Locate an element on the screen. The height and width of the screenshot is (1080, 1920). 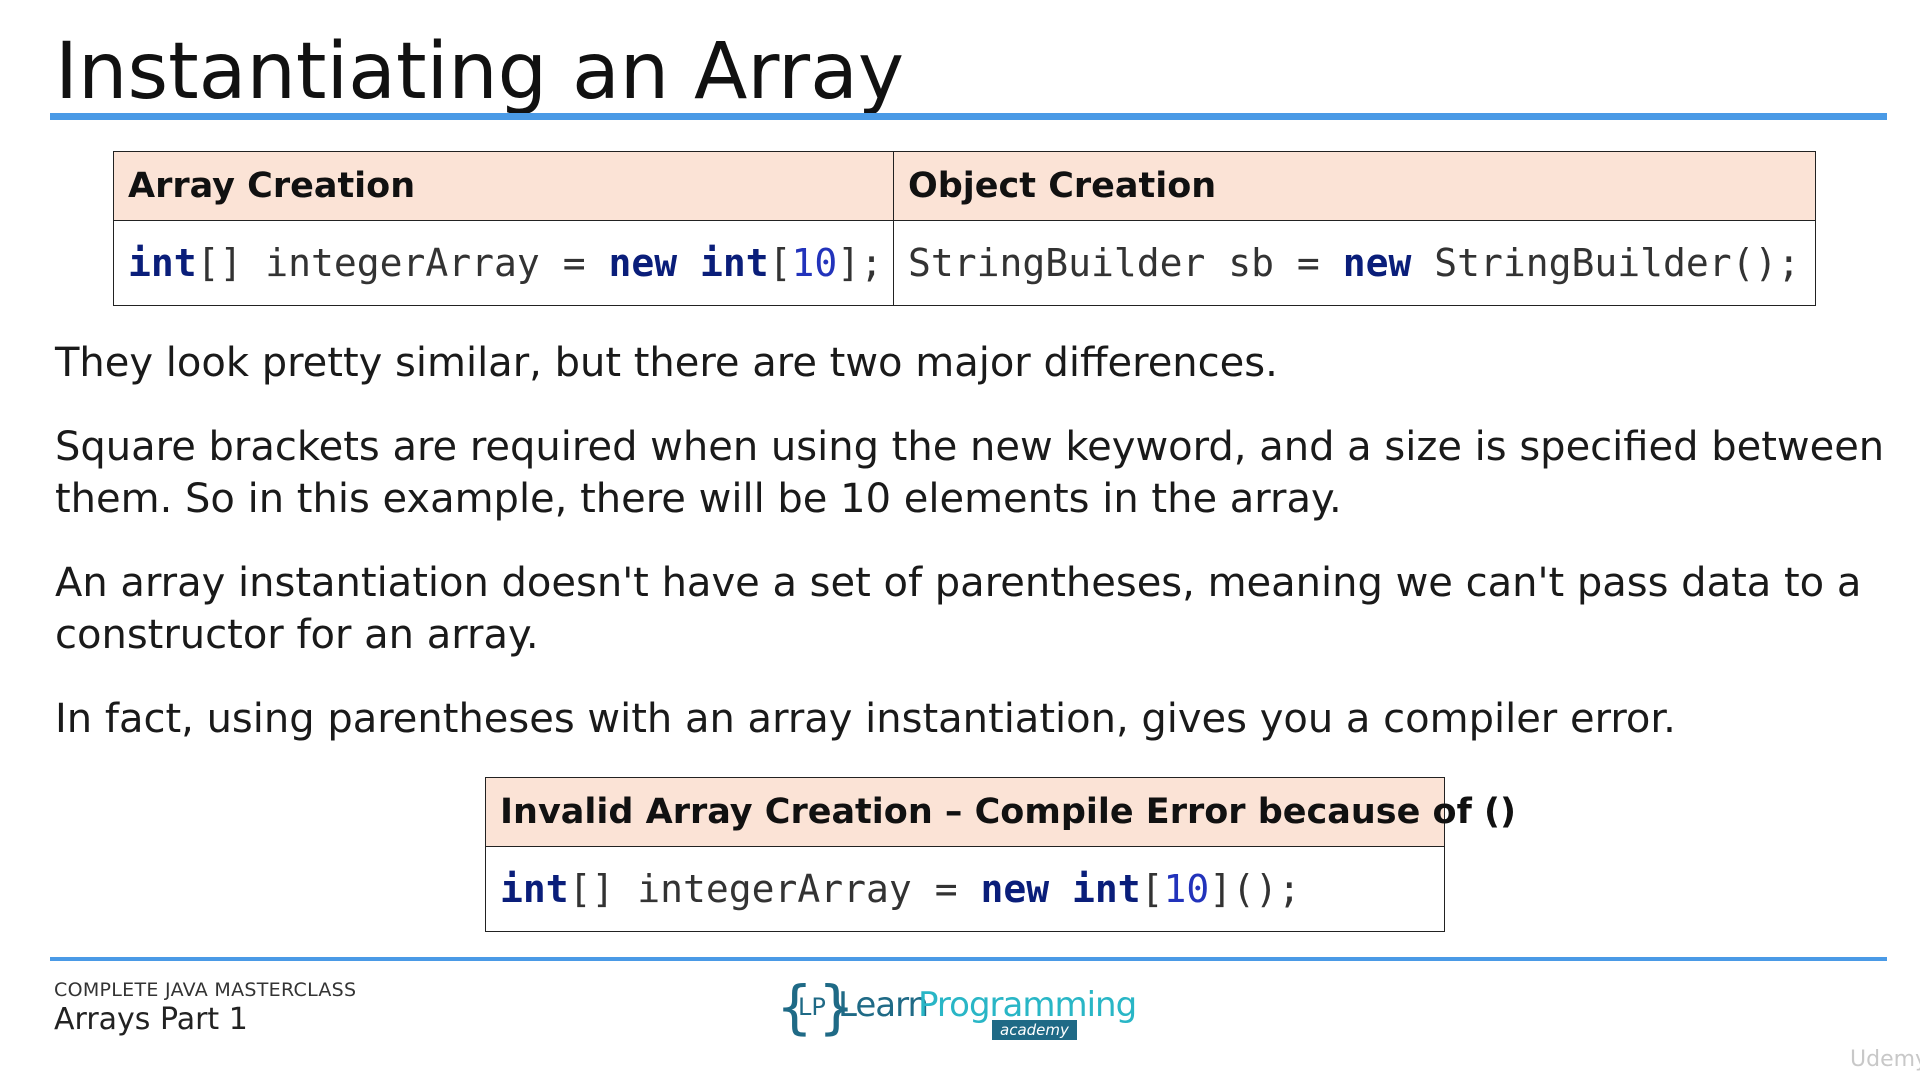
code-text: StringBuilder sb = is located at coordinates (1125, 263).